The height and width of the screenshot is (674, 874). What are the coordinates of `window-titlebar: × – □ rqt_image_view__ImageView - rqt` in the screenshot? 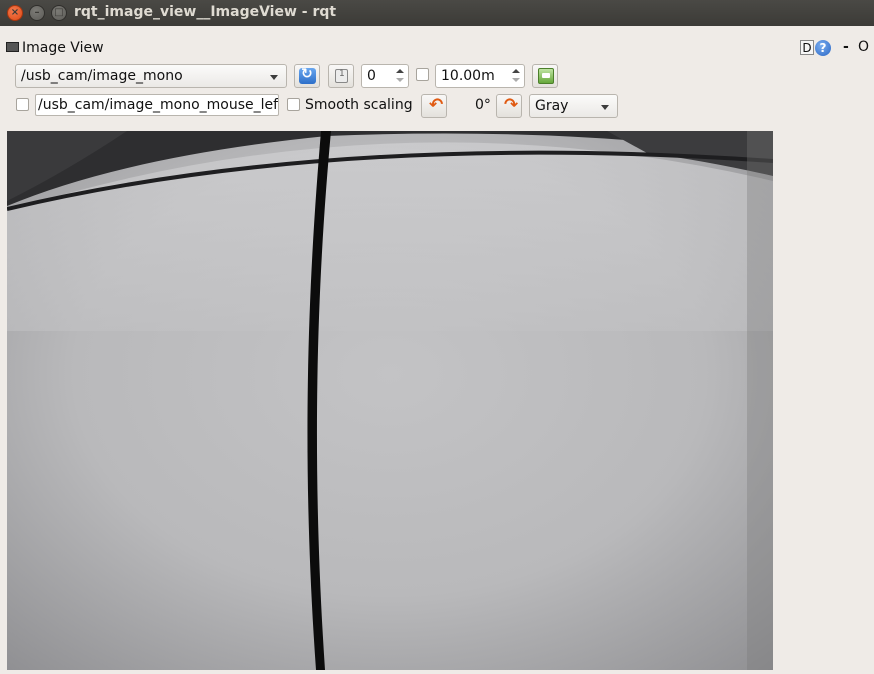 It's located at (437, 13).